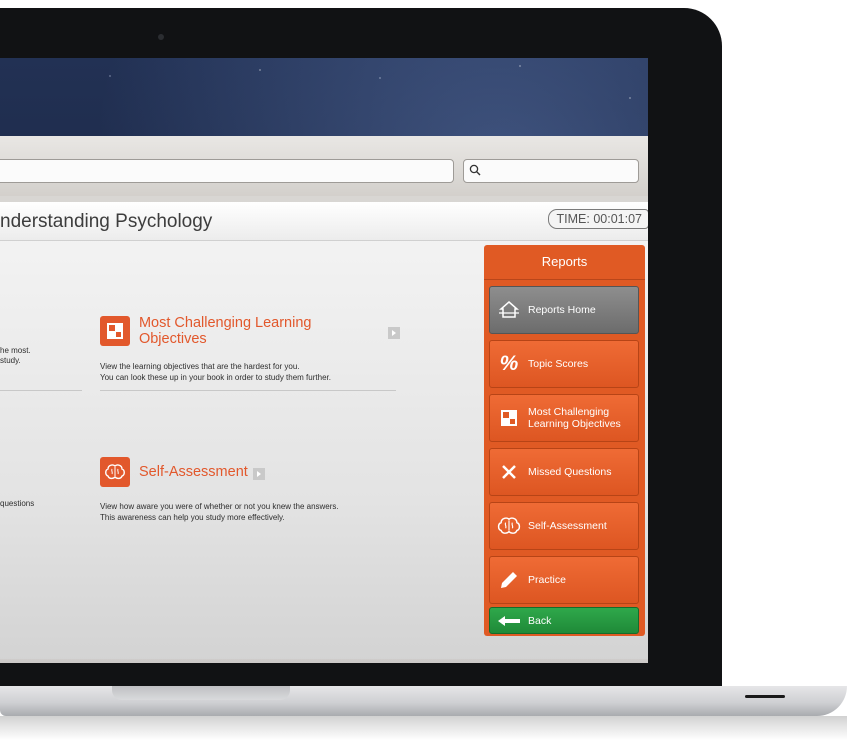 Image resolution: width=847 pixels, height=740 pixels. Describe the element at coordinates (475, 170) in the screenshot. I see `search-icon` at that location.